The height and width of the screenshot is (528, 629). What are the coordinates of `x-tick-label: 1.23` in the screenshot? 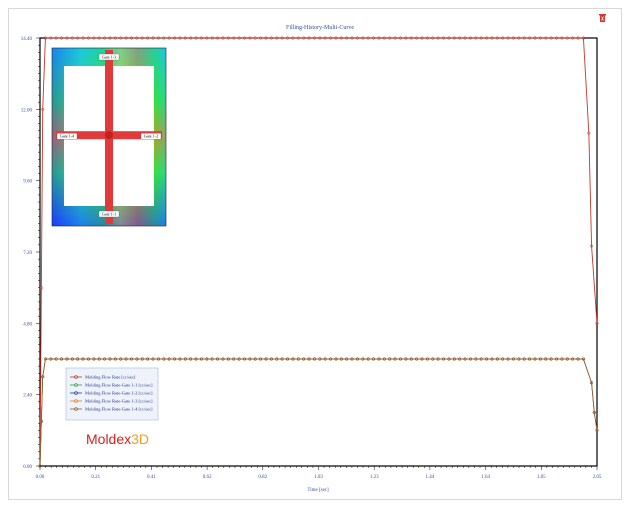 It's located at (374, 477).